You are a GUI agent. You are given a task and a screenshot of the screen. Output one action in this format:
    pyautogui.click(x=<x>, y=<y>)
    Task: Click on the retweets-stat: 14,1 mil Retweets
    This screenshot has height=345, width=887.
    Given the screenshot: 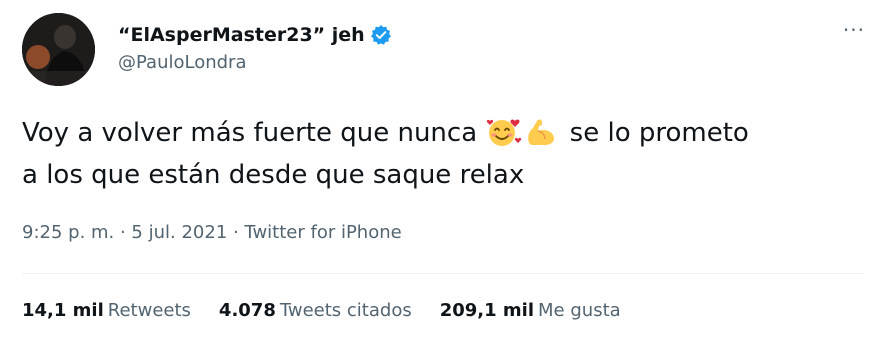 What is the action you would take?
    pyautogui.click(x=106, y=310)
    